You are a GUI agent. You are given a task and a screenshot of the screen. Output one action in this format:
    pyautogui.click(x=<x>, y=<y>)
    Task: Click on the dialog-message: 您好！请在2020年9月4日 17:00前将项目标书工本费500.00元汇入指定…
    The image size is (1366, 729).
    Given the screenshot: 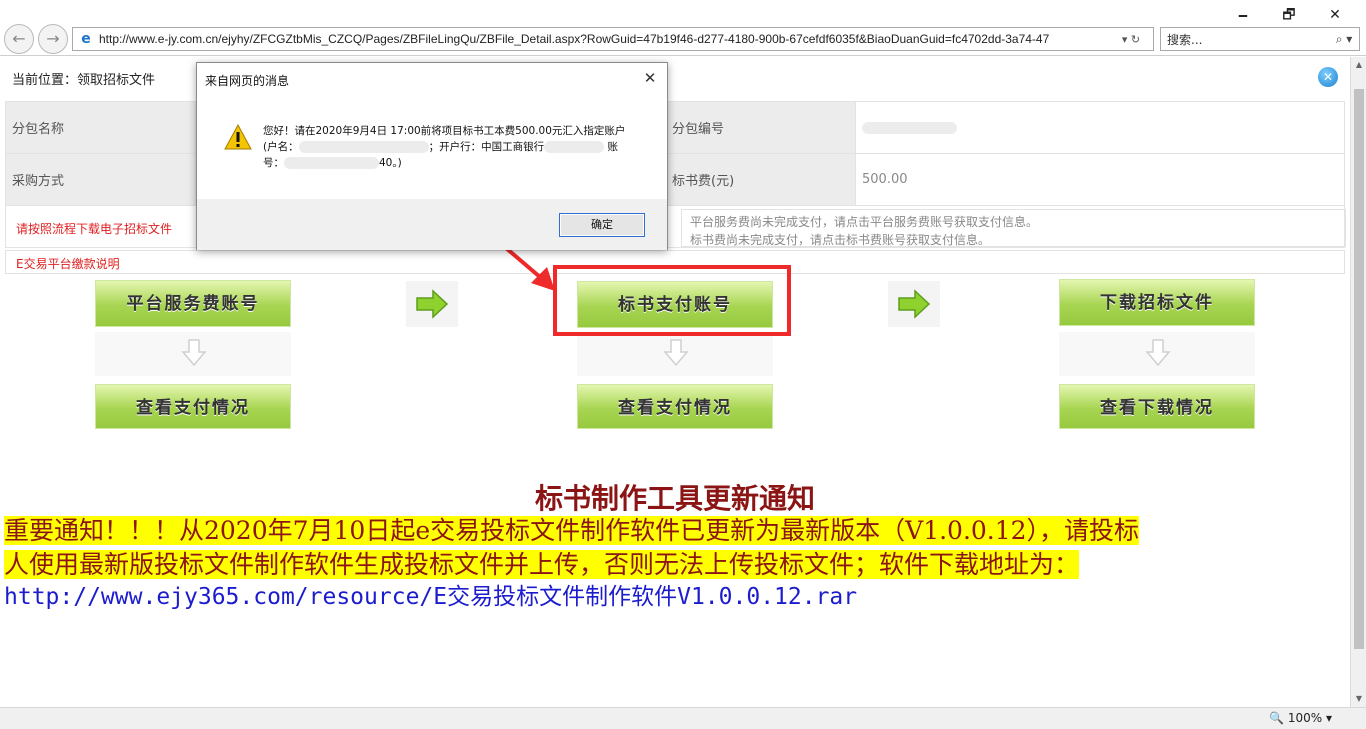 What is the action you would take?
    pyautogui.click(x=453, y=147)
    